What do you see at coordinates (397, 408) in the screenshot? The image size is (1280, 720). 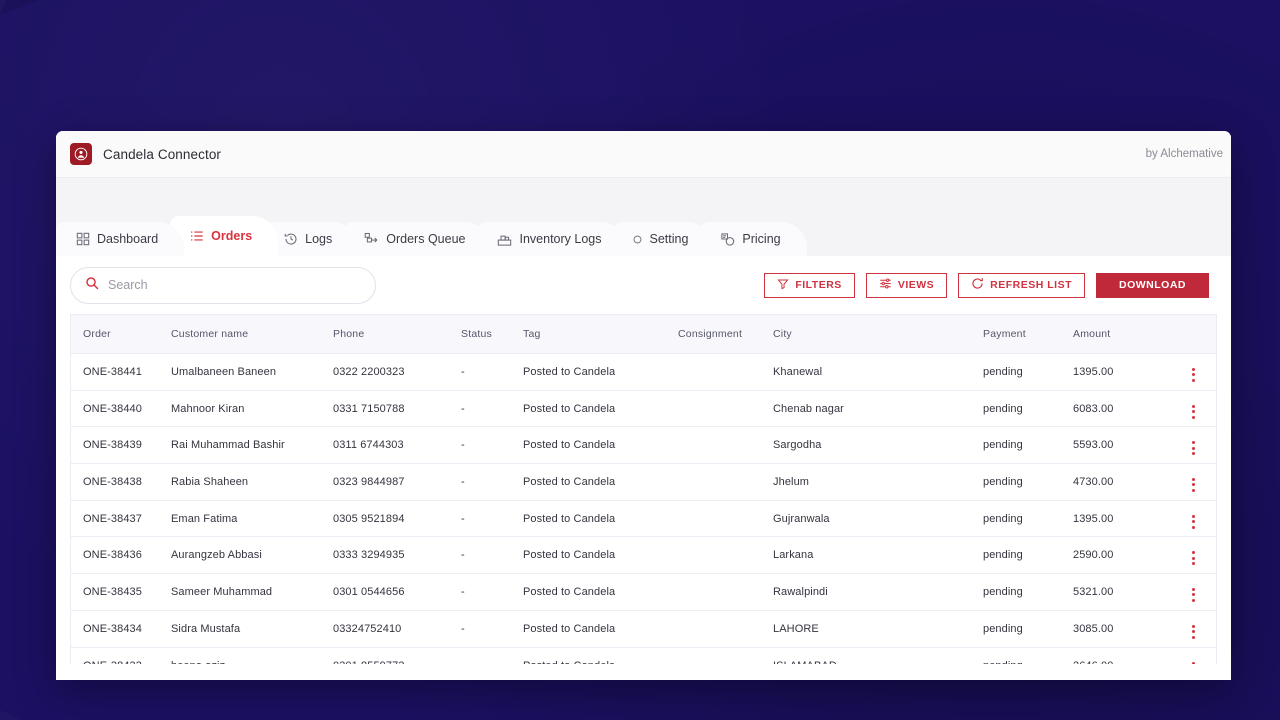 I see `cell-phone: 0331 7150788` at bounding box center [397, 408].